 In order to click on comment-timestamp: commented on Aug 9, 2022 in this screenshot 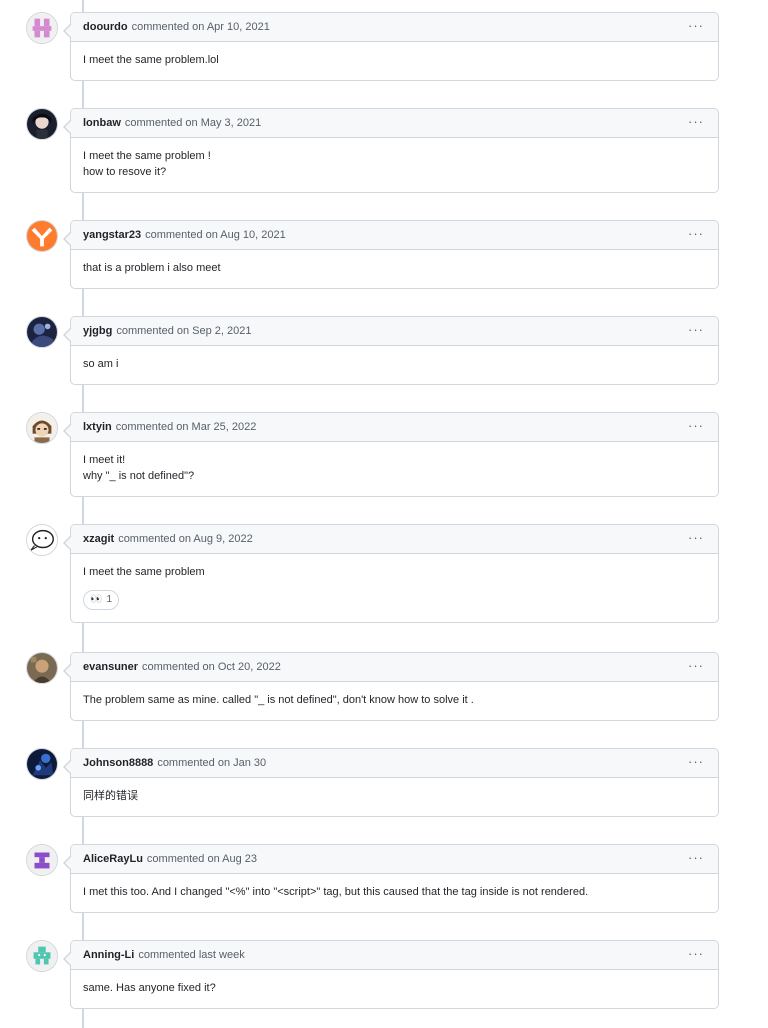, I will do `click(185, 539)`.